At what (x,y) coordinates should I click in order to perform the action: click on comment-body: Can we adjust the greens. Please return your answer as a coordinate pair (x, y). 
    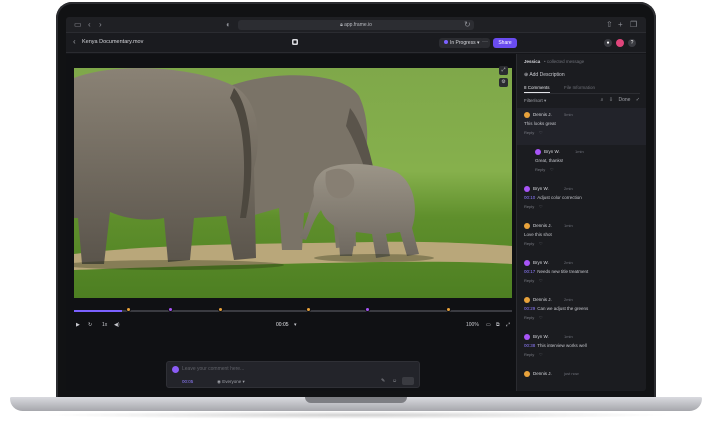
    Looking at the image, I should click on (563, 308).